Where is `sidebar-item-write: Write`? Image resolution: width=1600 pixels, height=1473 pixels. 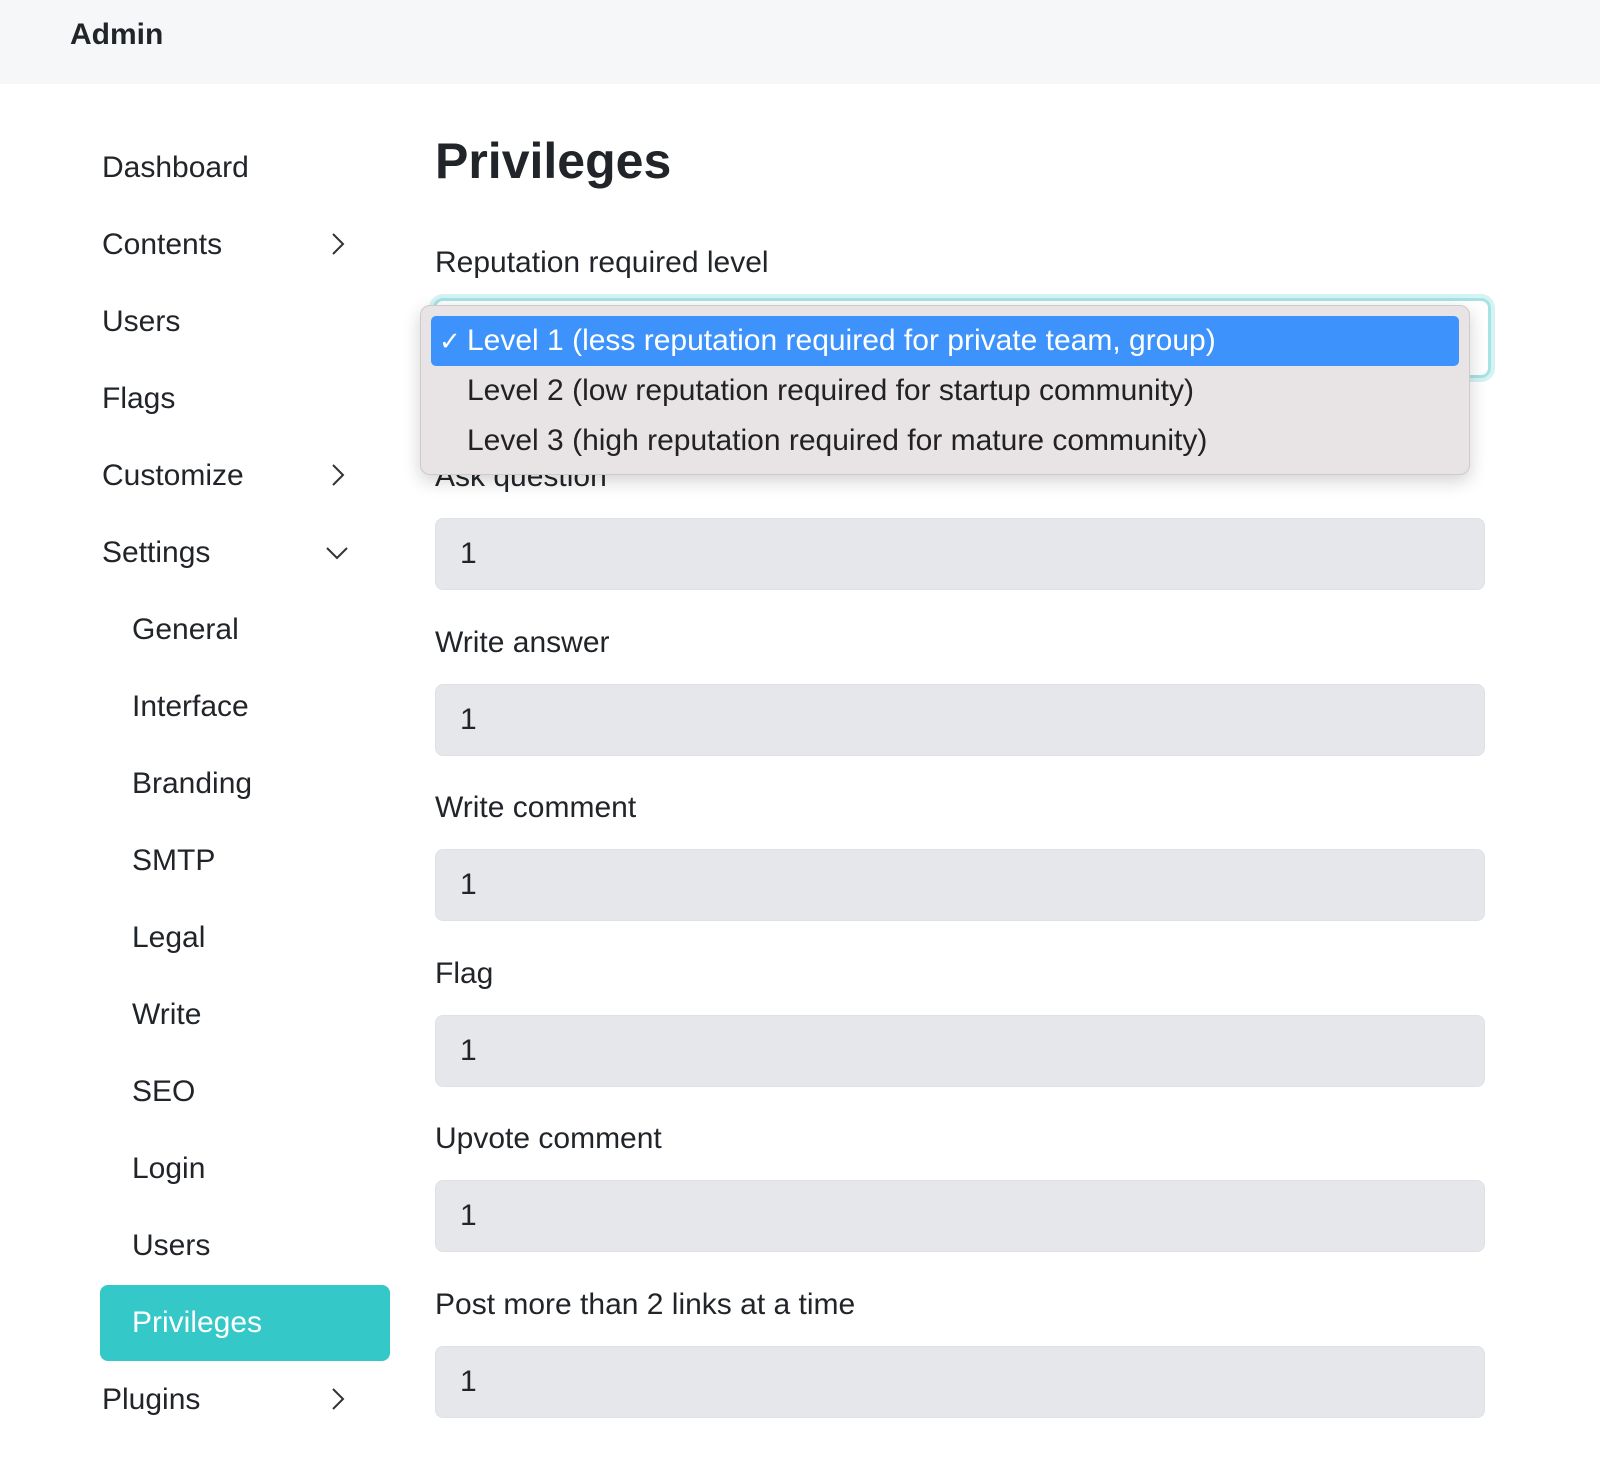 sidebar-item-write: Write is located at coordinates (245, 1015).